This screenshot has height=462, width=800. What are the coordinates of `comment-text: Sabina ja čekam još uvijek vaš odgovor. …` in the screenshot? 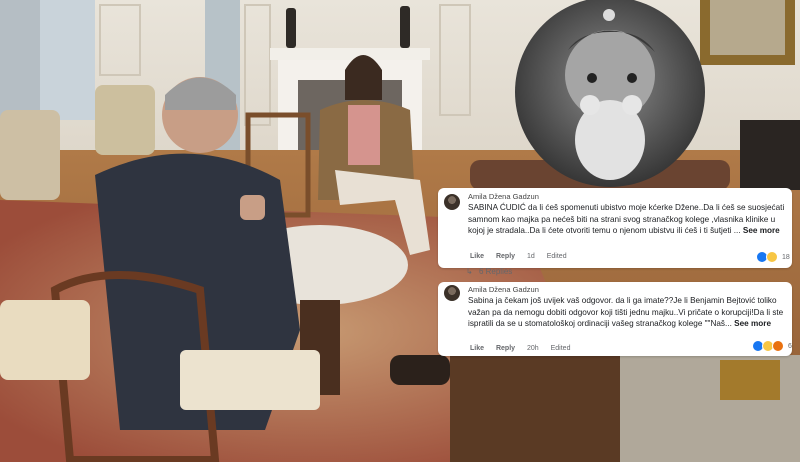 It's located at (627, 312).